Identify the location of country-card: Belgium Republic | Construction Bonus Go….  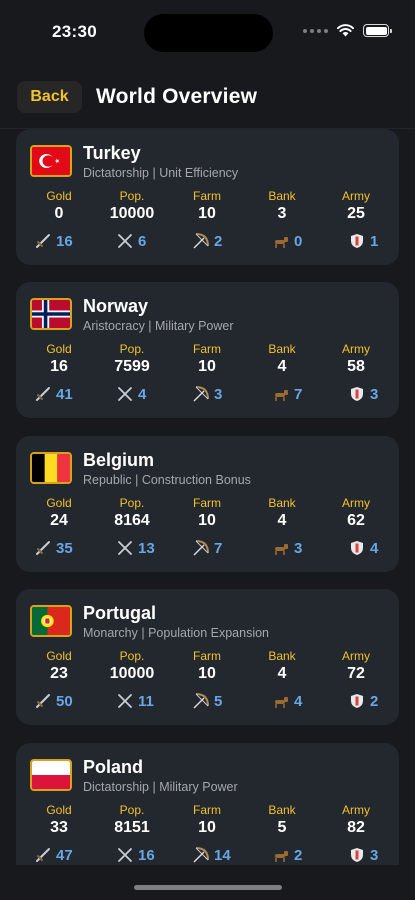
(207, 504).